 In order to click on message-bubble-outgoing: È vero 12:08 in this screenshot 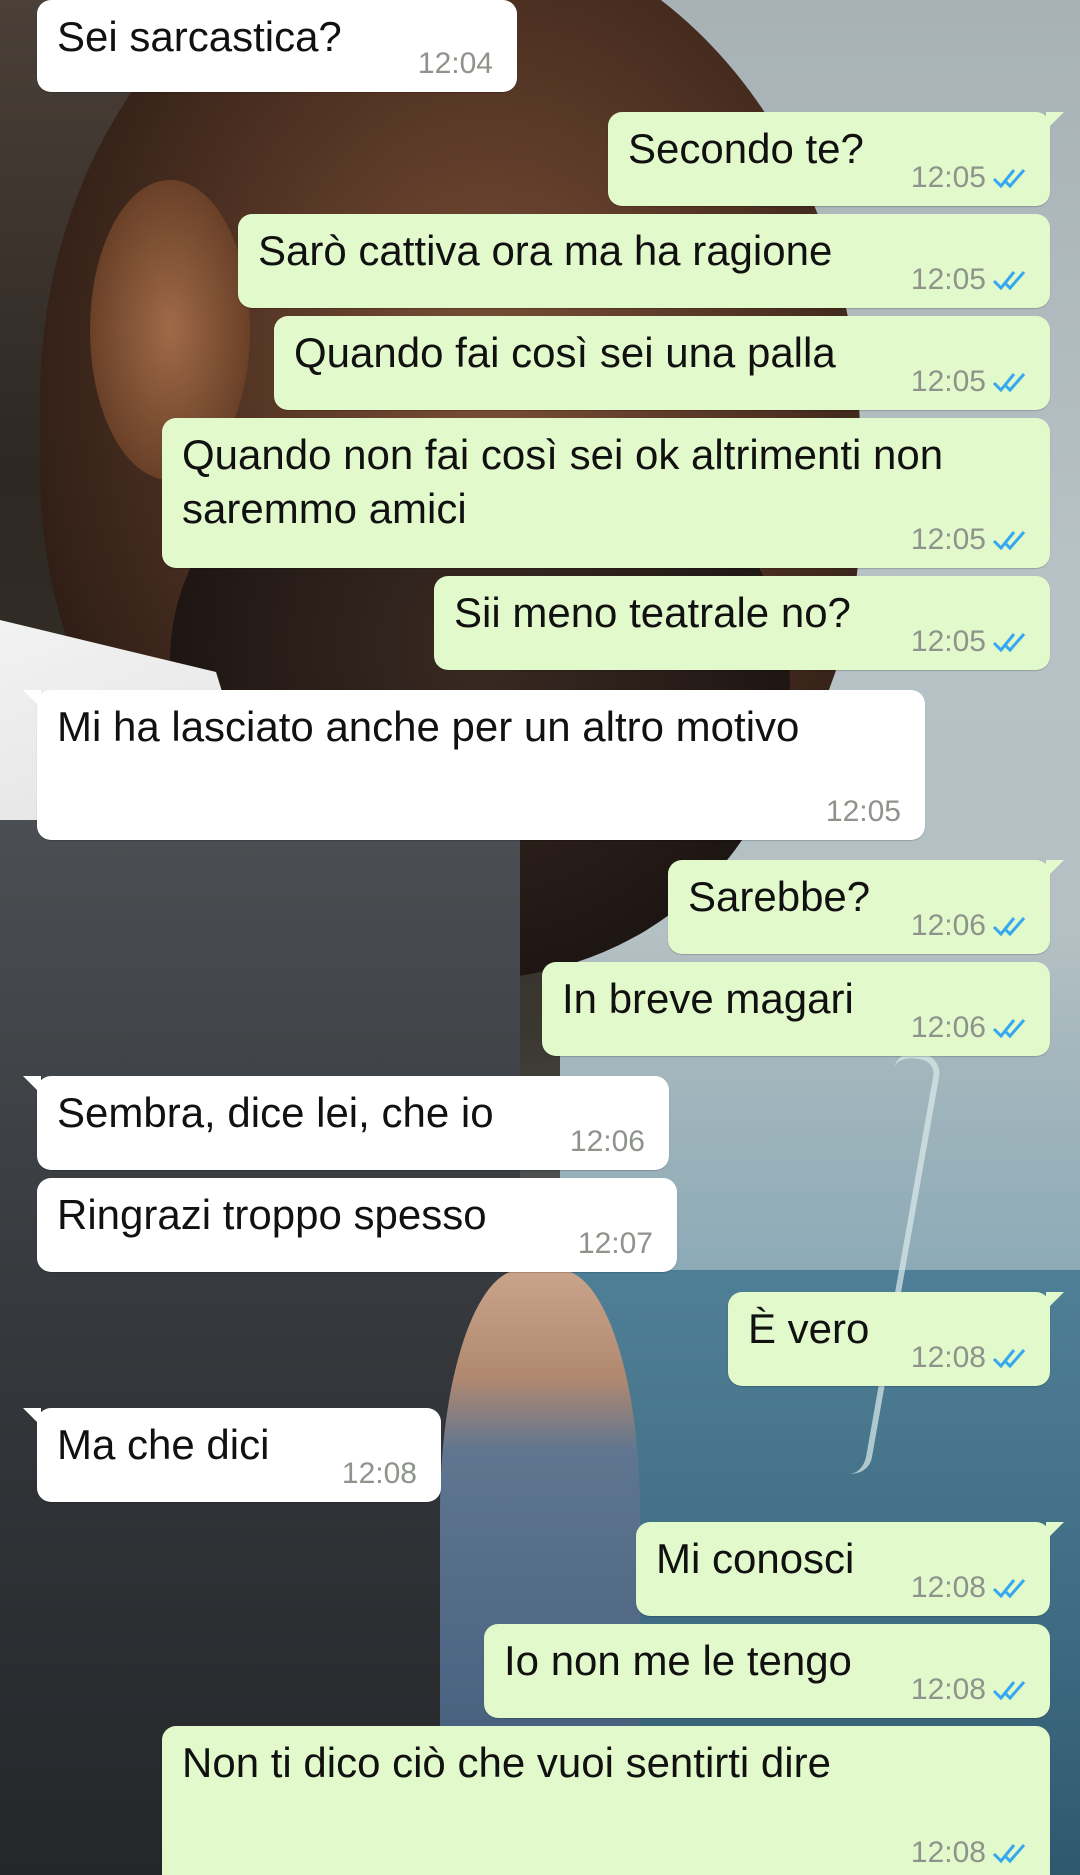, I will do `click(896, 1339)`.